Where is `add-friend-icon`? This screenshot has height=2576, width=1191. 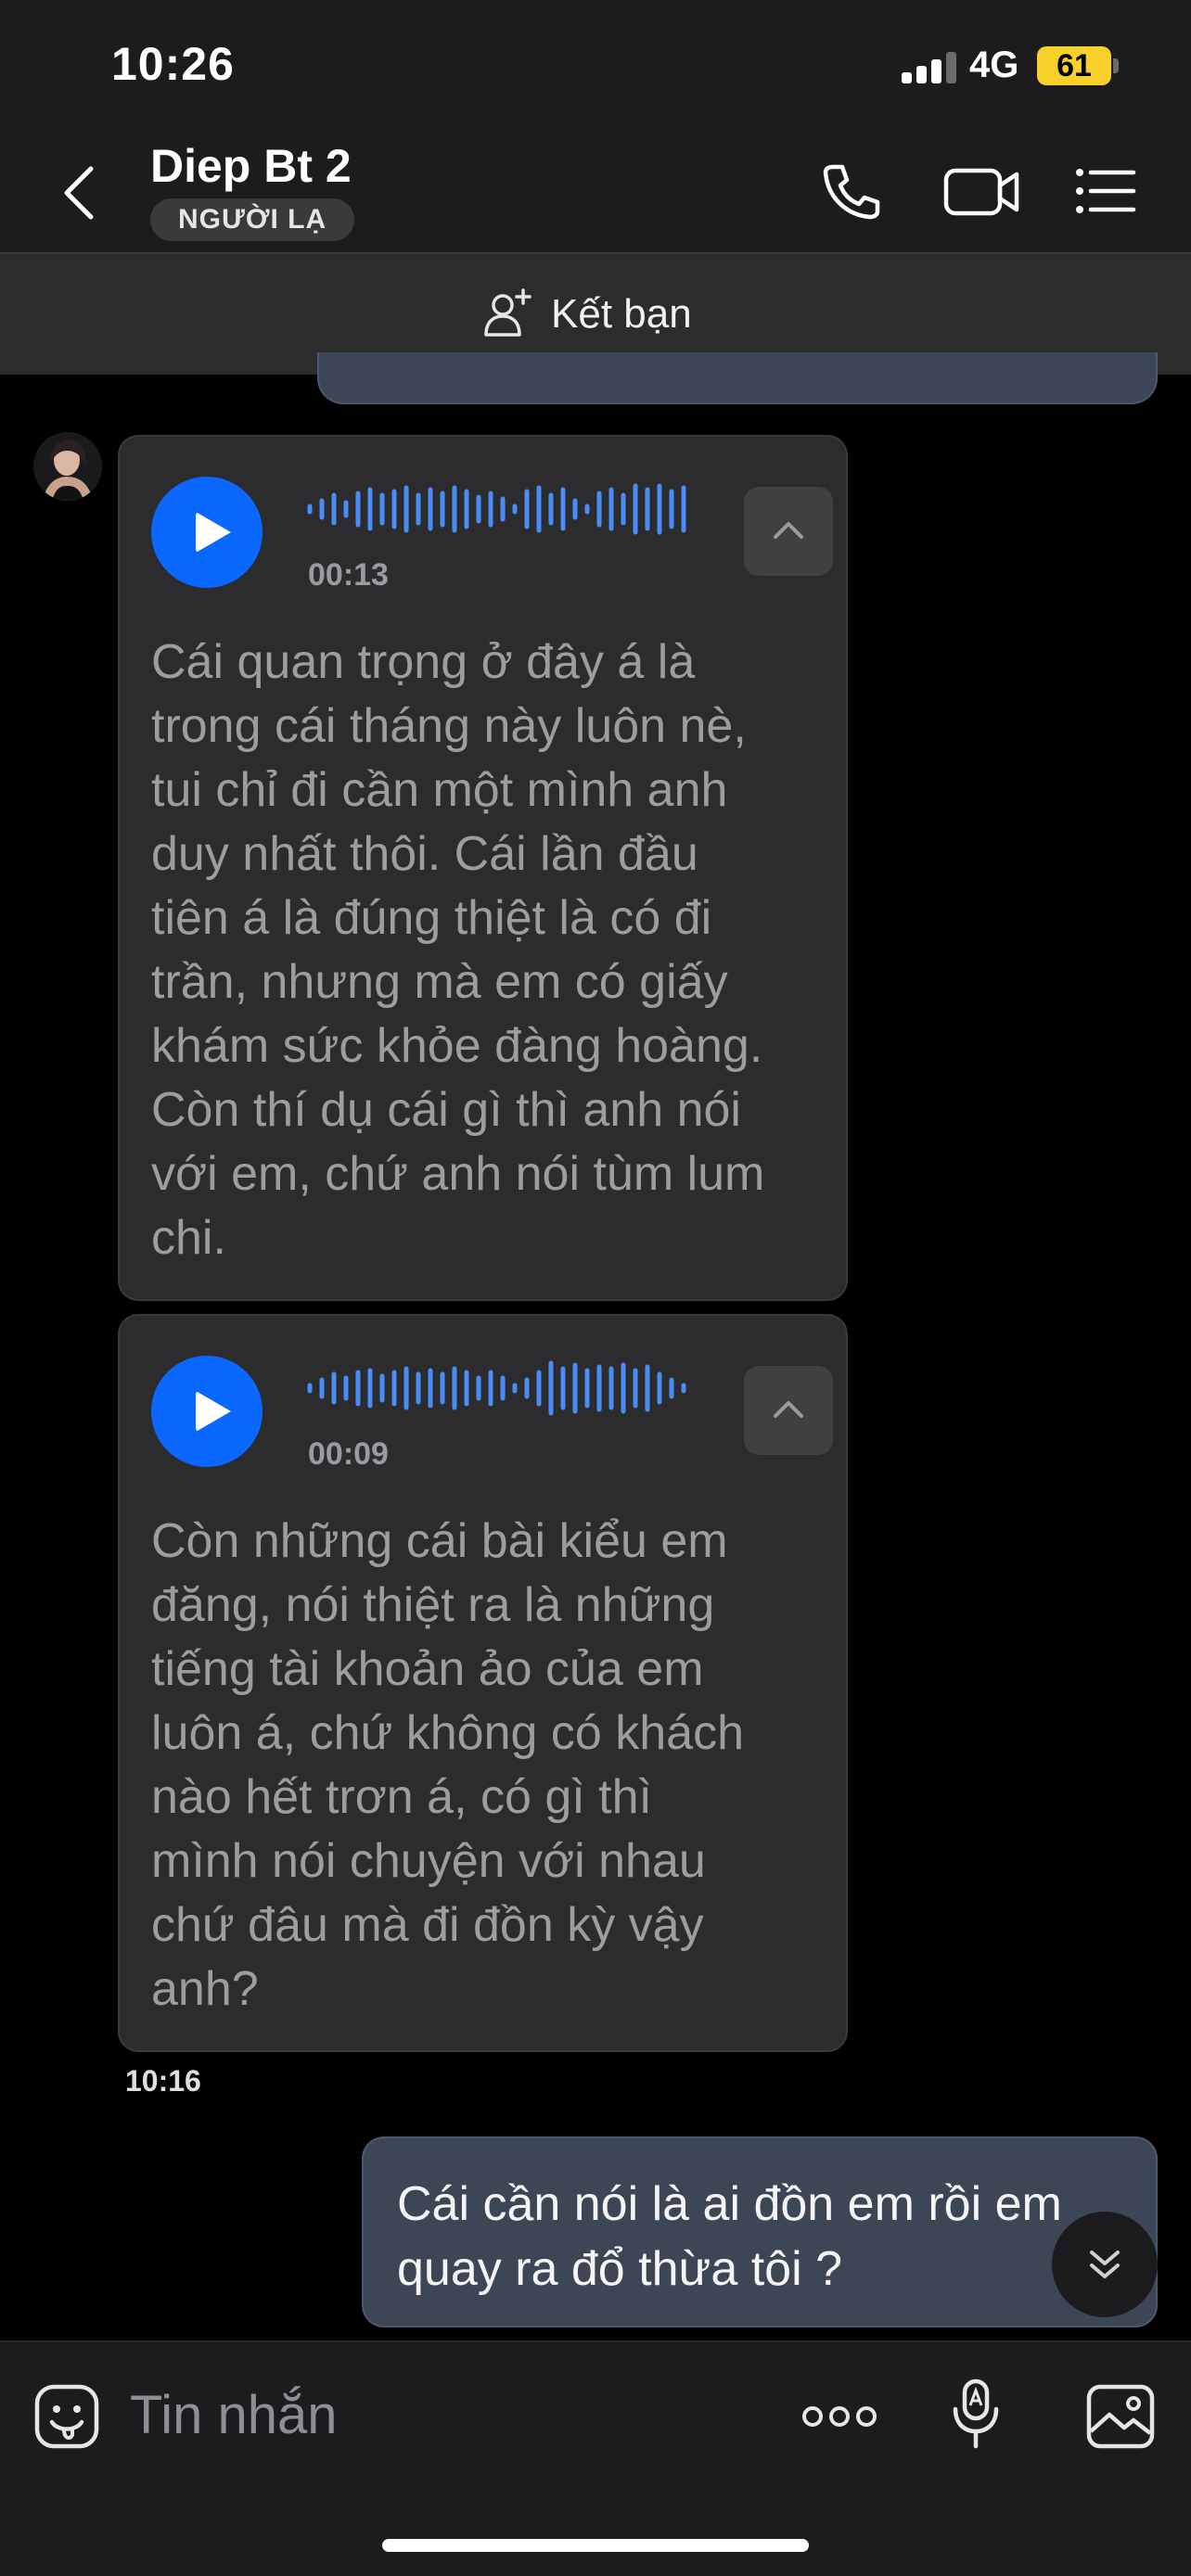
add-friend-icon is located at coordinates (508, 315).